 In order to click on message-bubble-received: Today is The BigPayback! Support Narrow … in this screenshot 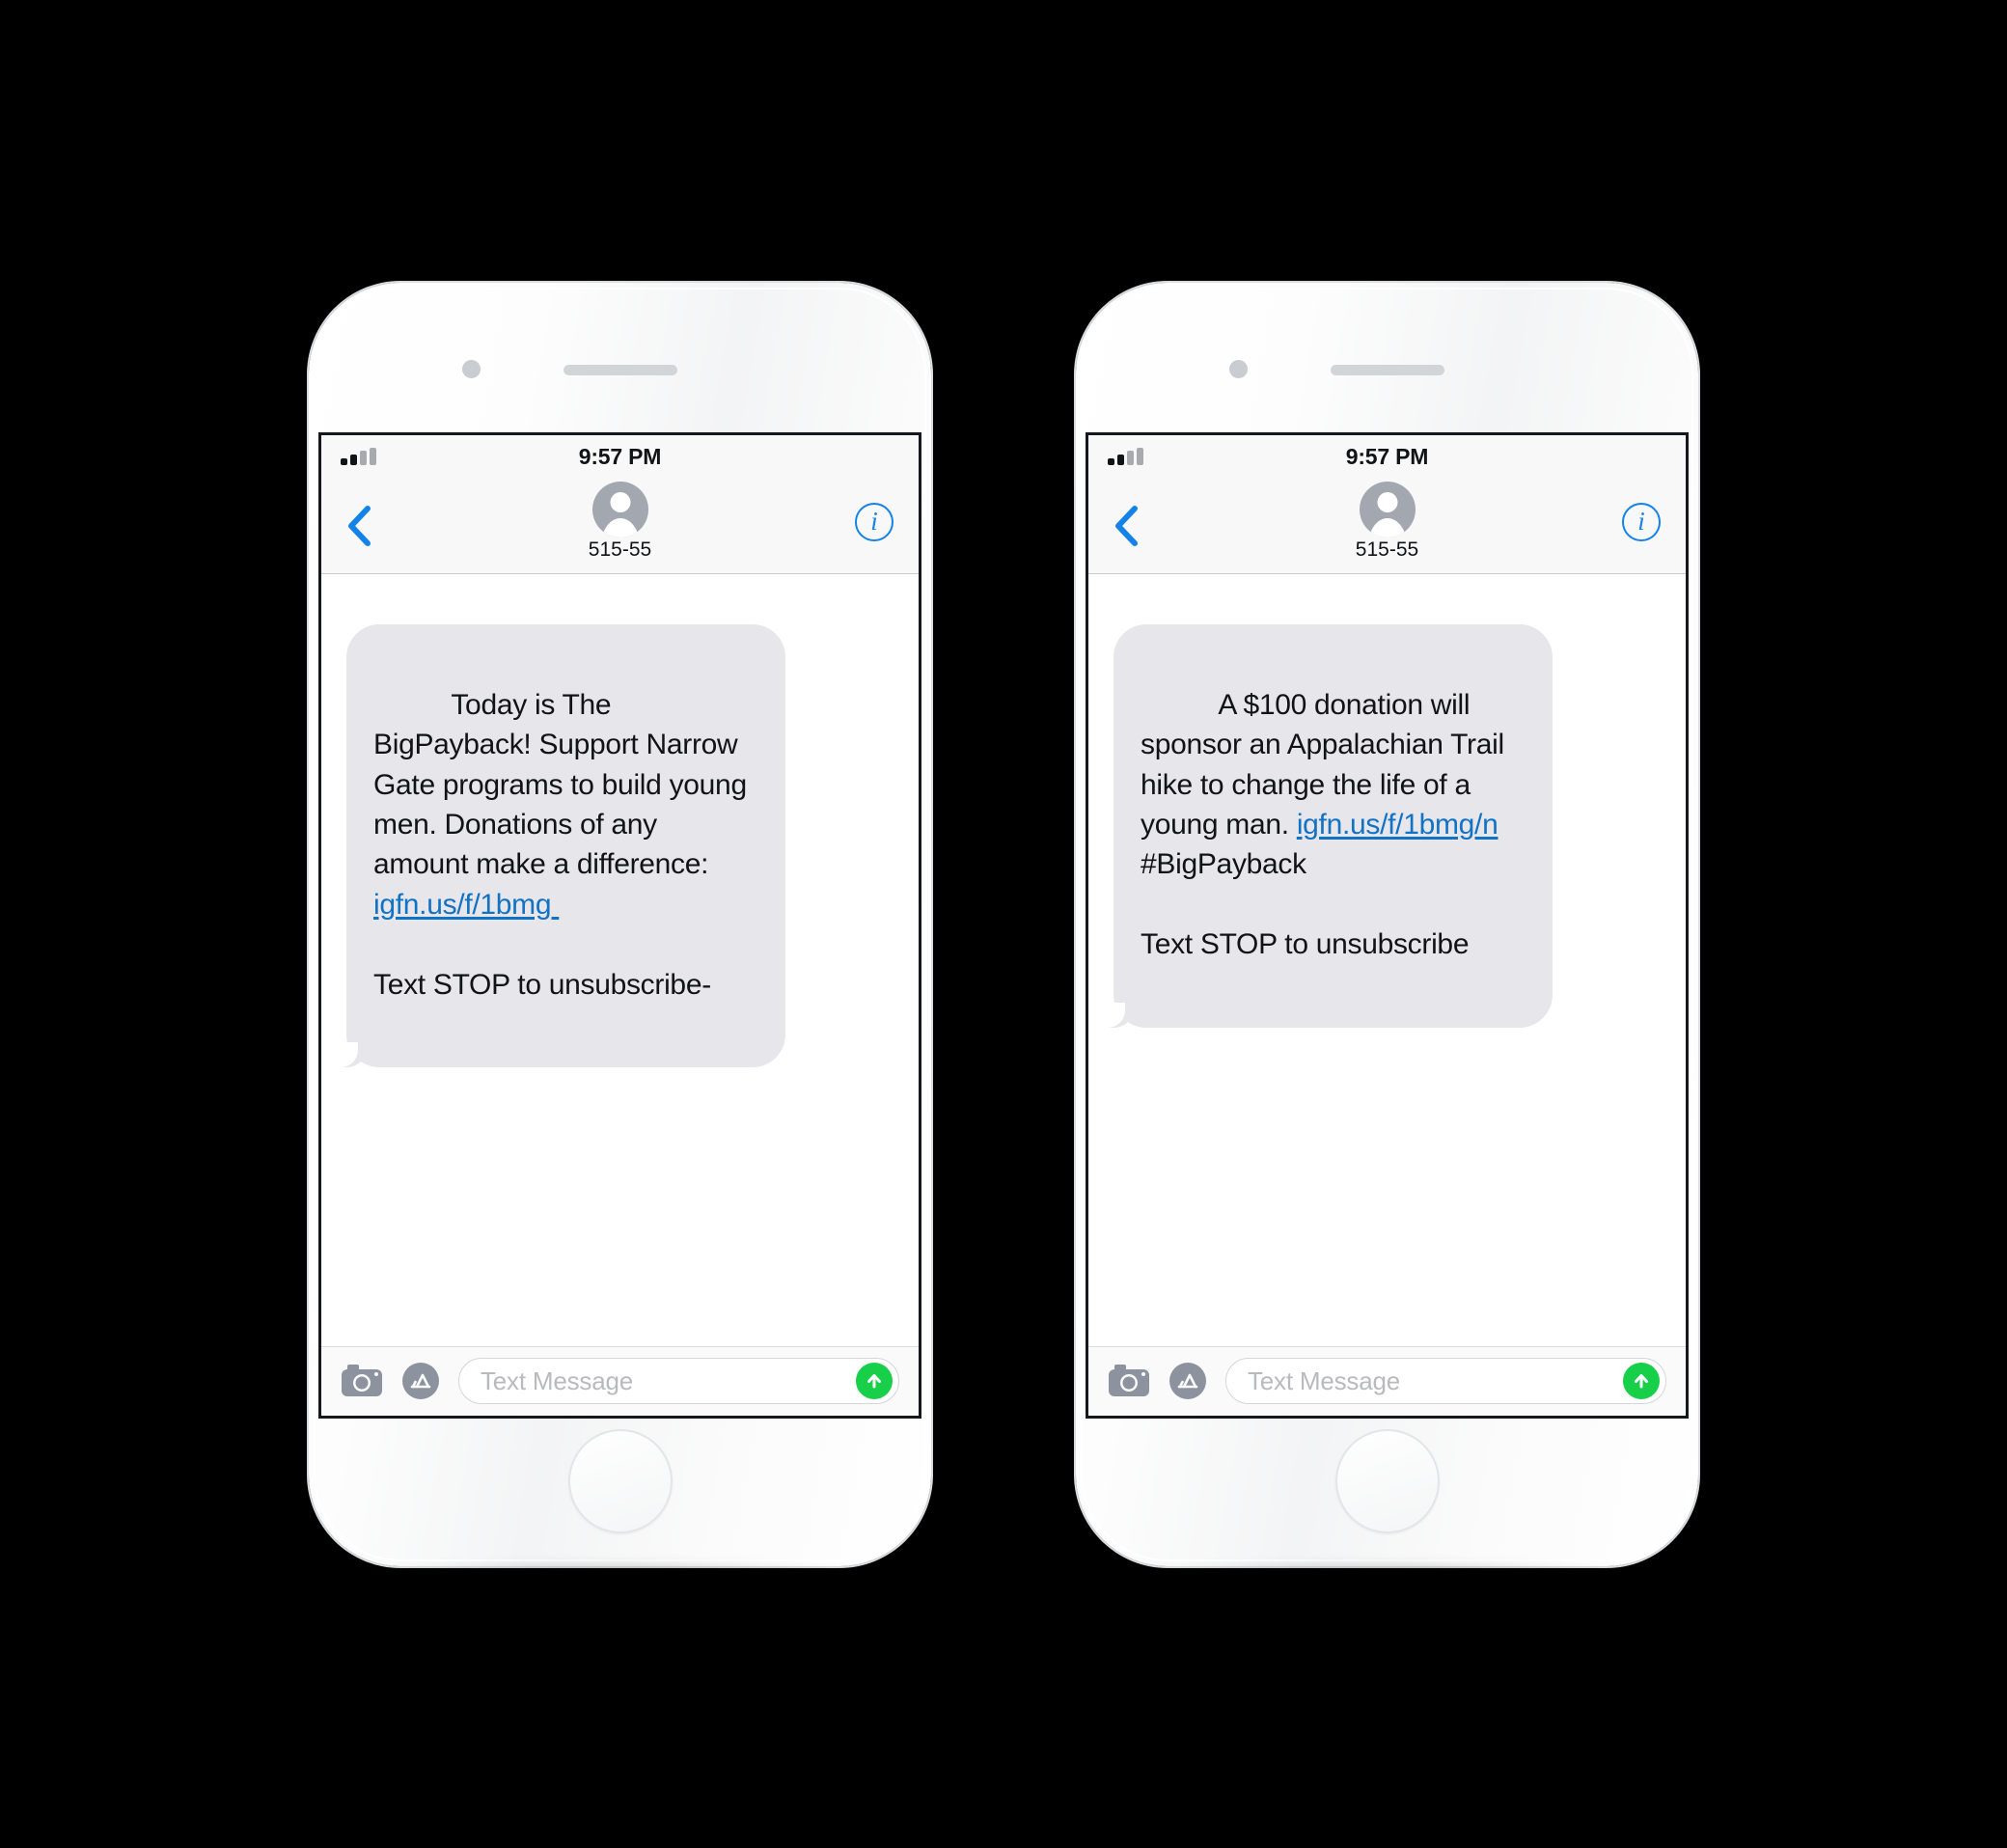, I will do `click(561, 845)`.